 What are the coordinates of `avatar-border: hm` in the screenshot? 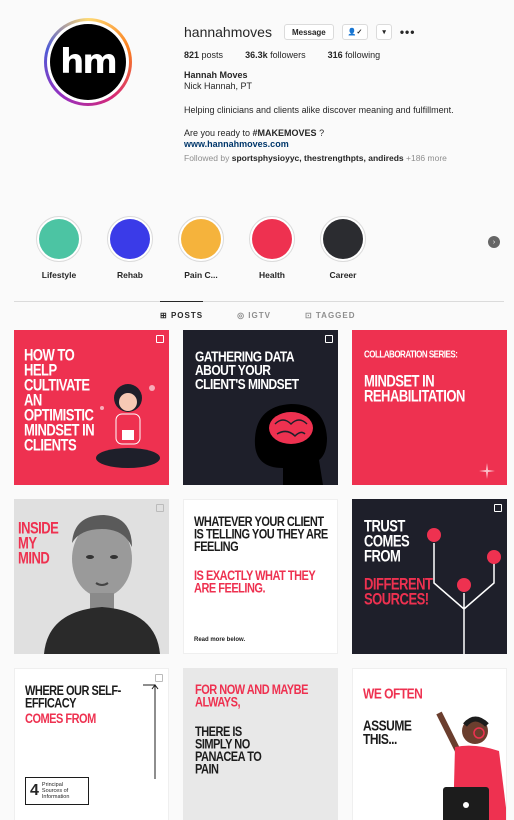 It's located at (88, 62).